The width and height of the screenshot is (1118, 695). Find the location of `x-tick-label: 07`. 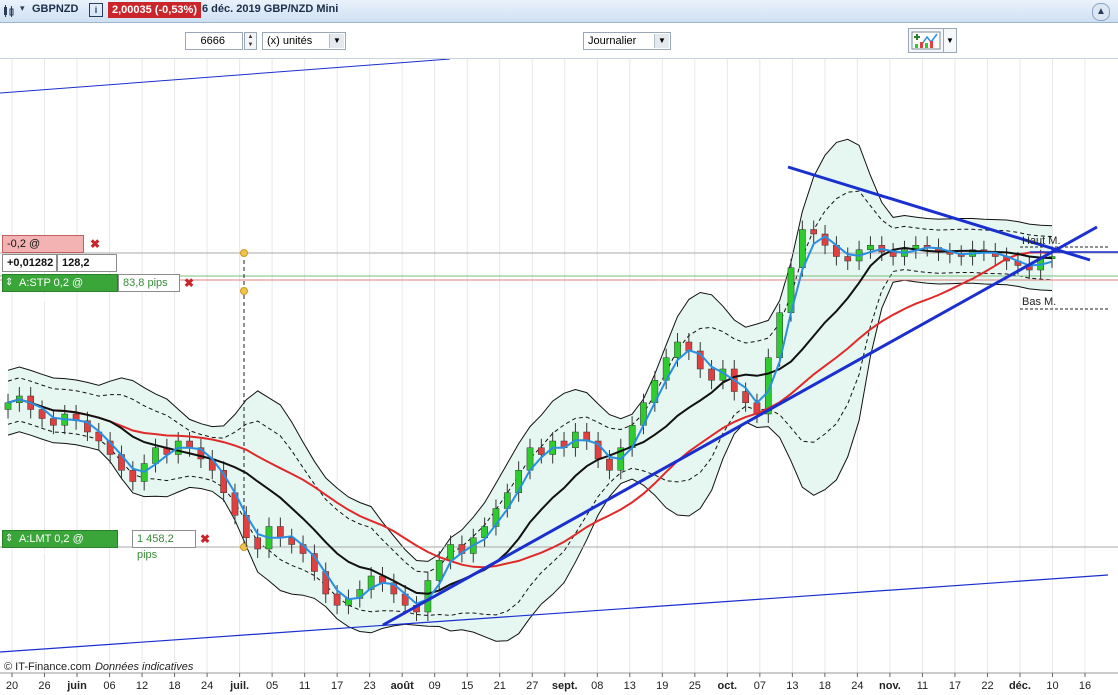

x-tick-label: 07 is located at coordinates (760, 686).